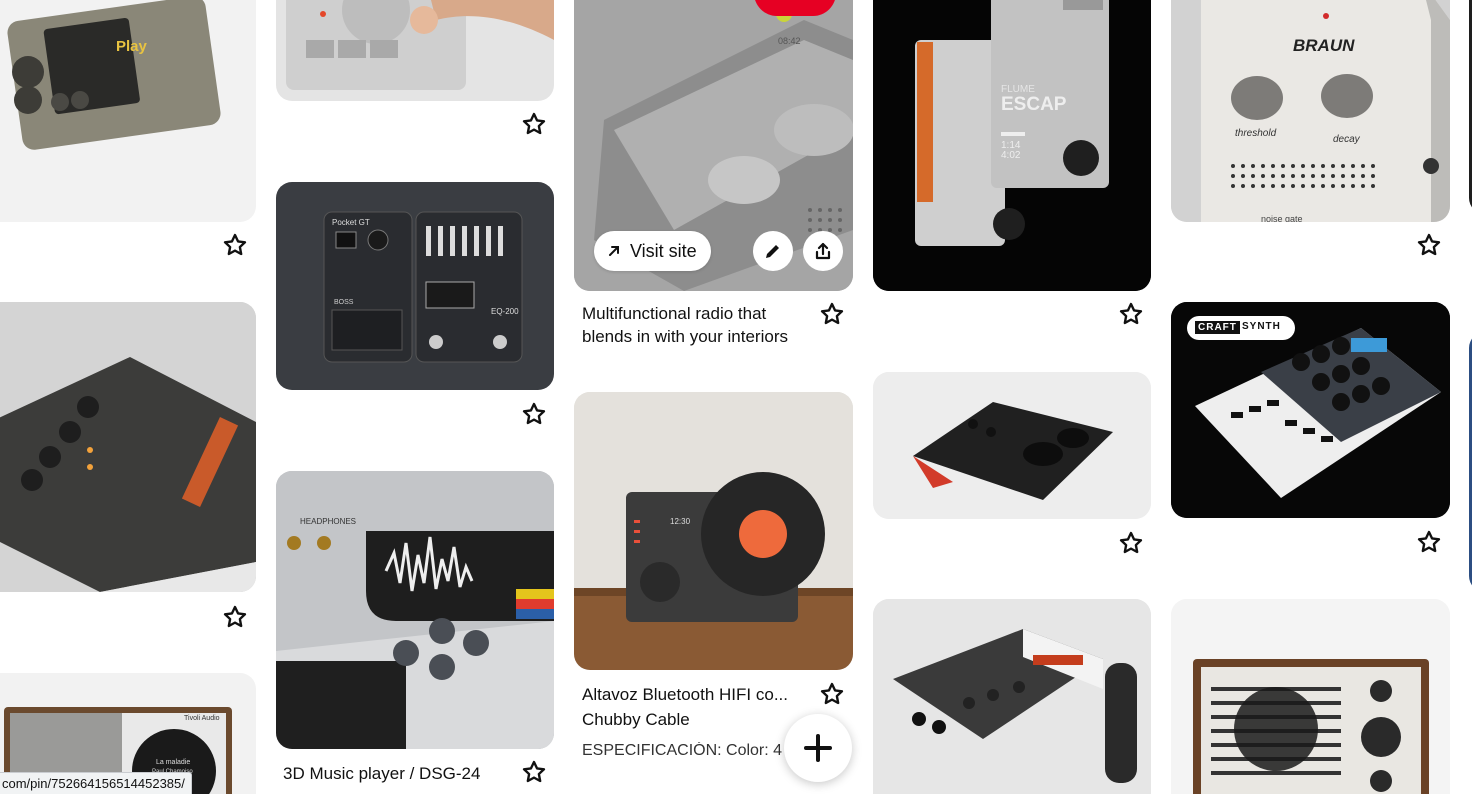  What do you see at coordinates (398, 773) in the screenshot?
I see `pin-title: 3D Music player / DSG-24` at bounding box center [398, 773].